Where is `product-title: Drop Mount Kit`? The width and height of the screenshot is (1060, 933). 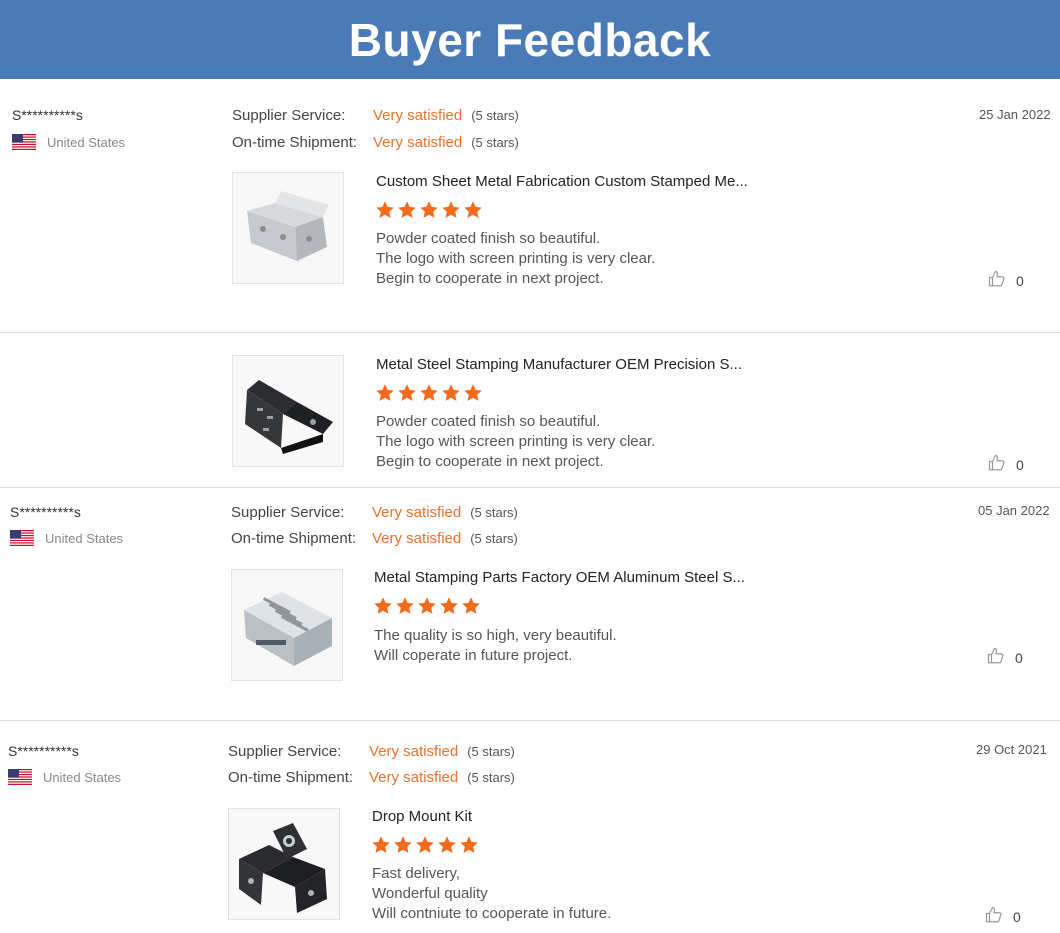
product-title: Drop Mount Kit is located at coordinates (422, 816).